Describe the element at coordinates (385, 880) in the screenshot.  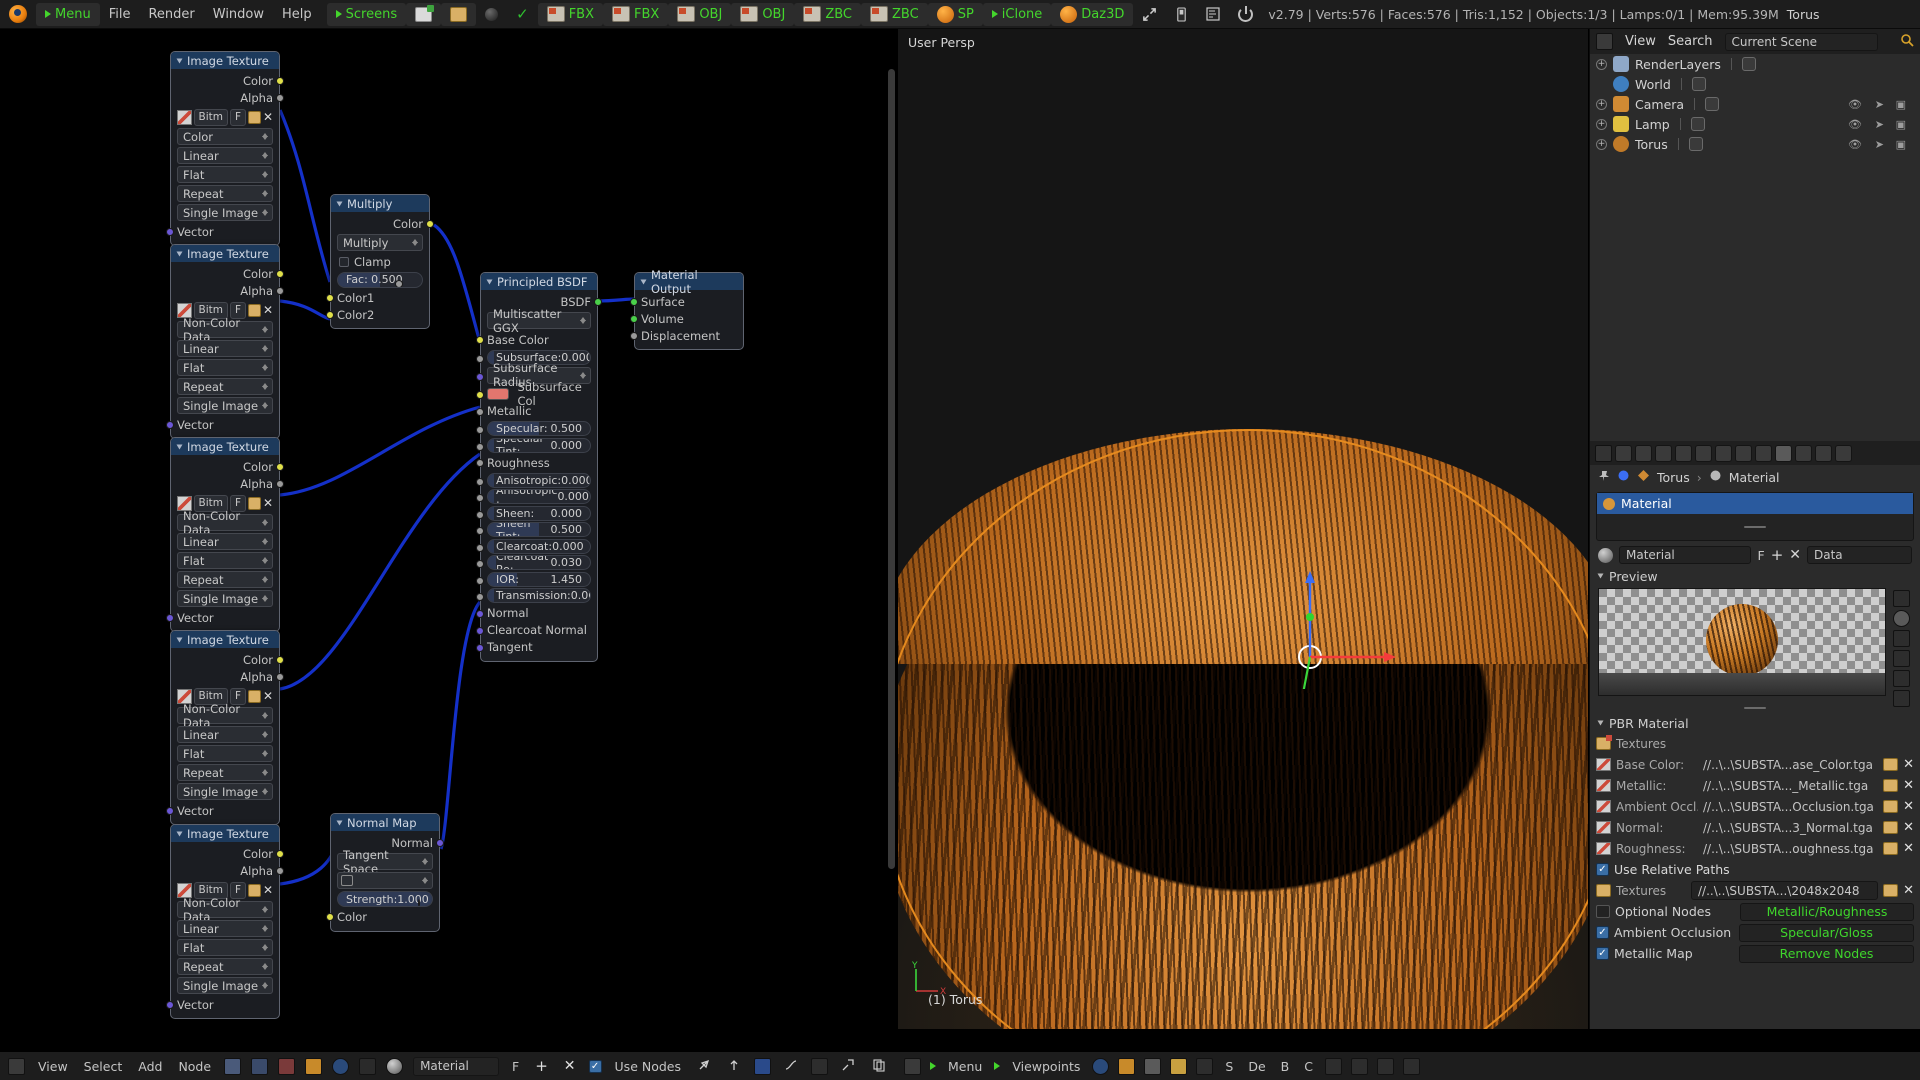
I see `uv-map-dropdown` at that location.